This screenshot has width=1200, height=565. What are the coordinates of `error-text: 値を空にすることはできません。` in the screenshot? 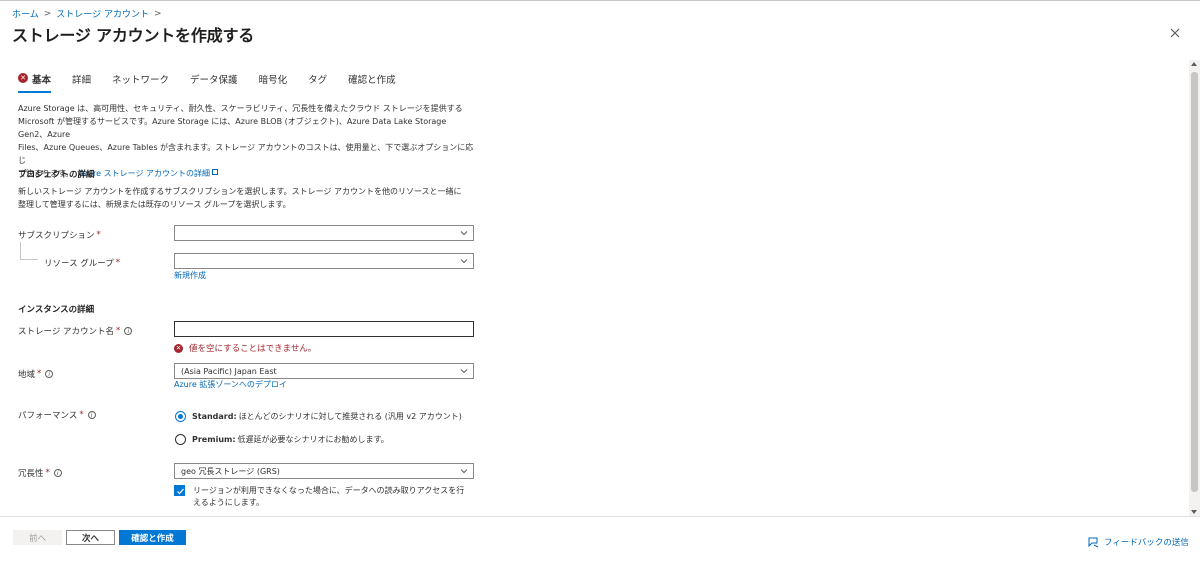 It's located at (253, 349).